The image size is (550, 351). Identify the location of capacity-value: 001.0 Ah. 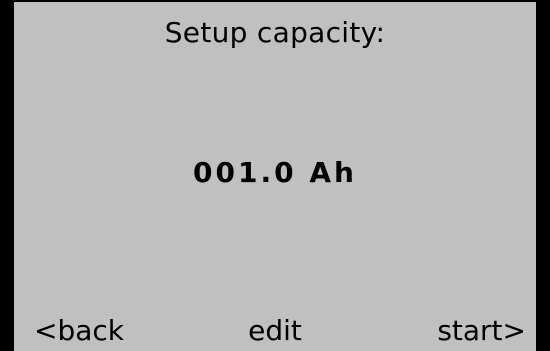
(275, 172).